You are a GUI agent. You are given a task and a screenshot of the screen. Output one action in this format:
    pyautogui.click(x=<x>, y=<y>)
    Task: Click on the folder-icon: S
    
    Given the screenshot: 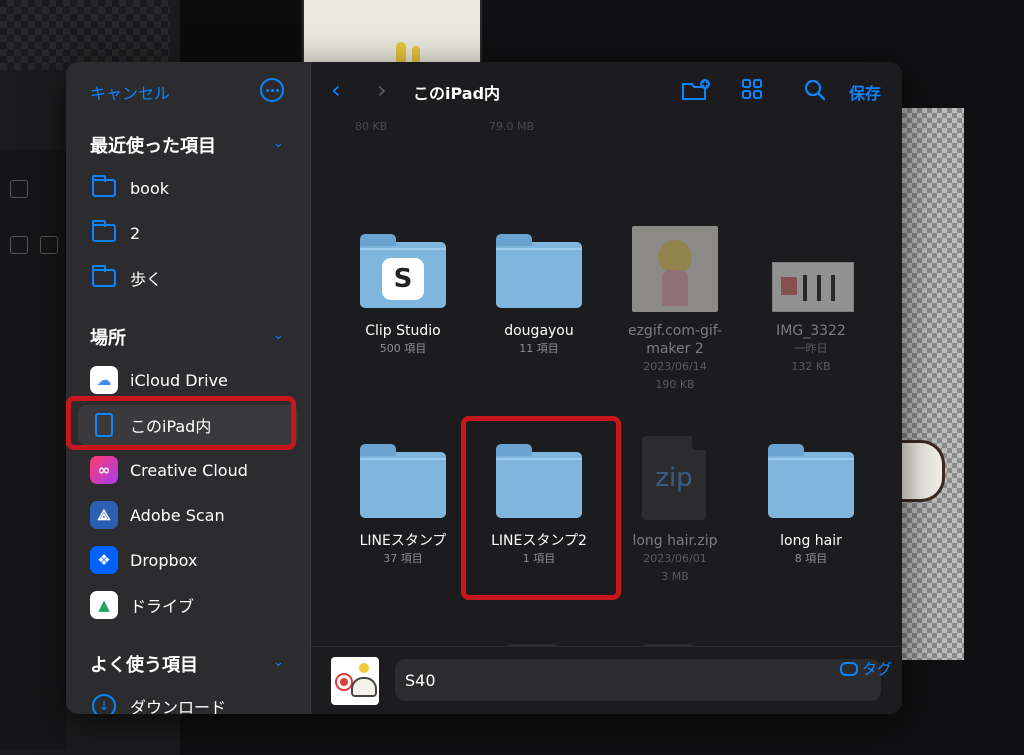 What is the action you would take?
    pyautogui.click(x=403, y=271)
    